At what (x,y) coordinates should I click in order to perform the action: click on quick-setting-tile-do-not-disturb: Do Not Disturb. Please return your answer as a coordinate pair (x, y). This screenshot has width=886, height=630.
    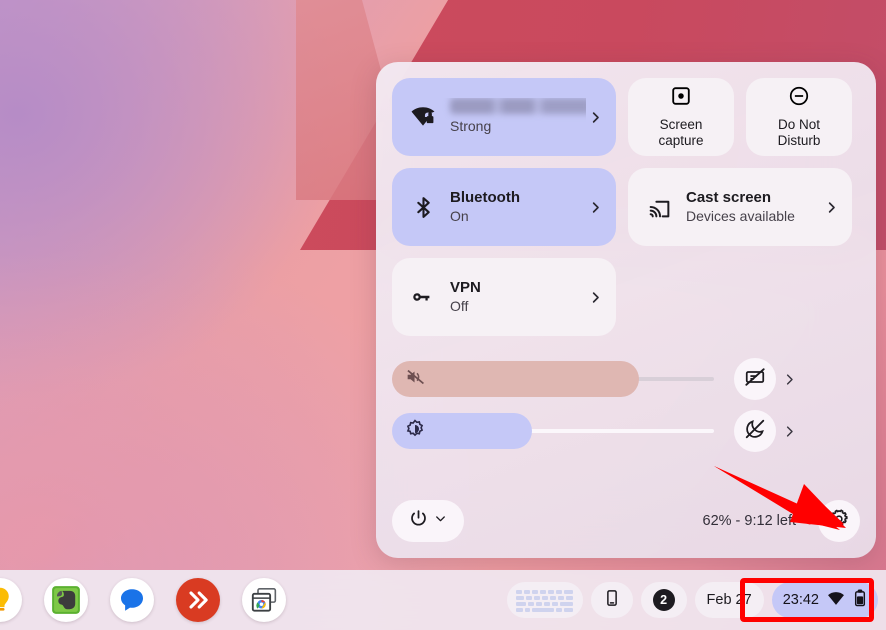
    Looking at the image, I should click on (799, 117).